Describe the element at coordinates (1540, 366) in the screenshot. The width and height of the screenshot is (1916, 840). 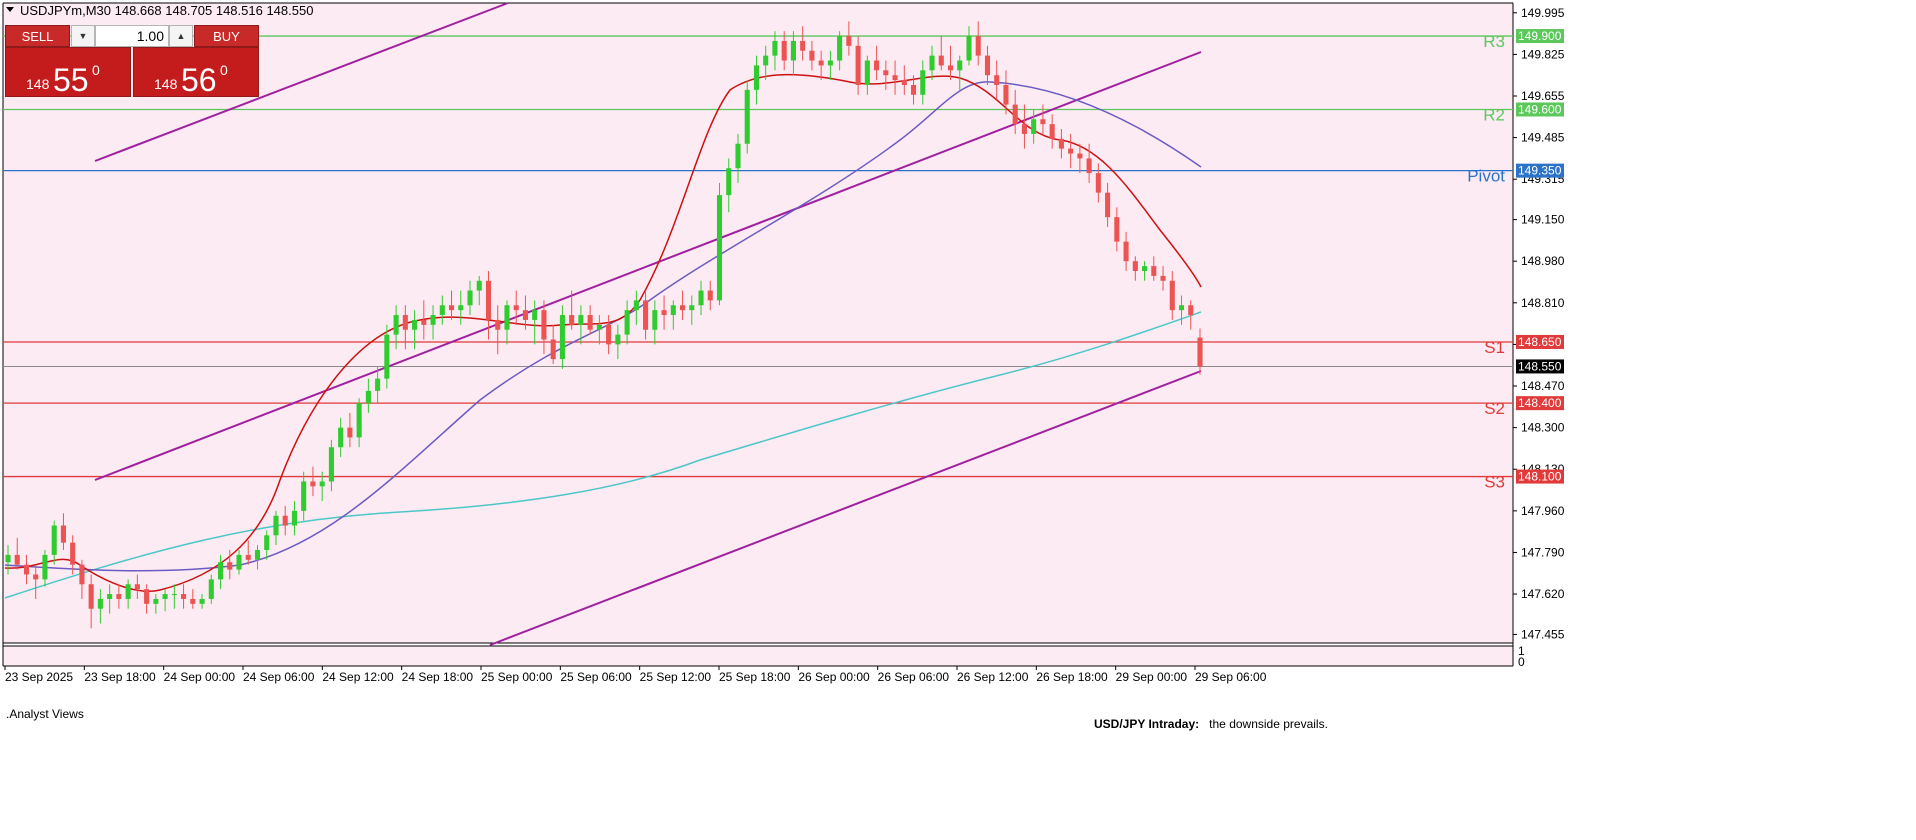
I see `current-price-tag-text: 148.550` at that location.